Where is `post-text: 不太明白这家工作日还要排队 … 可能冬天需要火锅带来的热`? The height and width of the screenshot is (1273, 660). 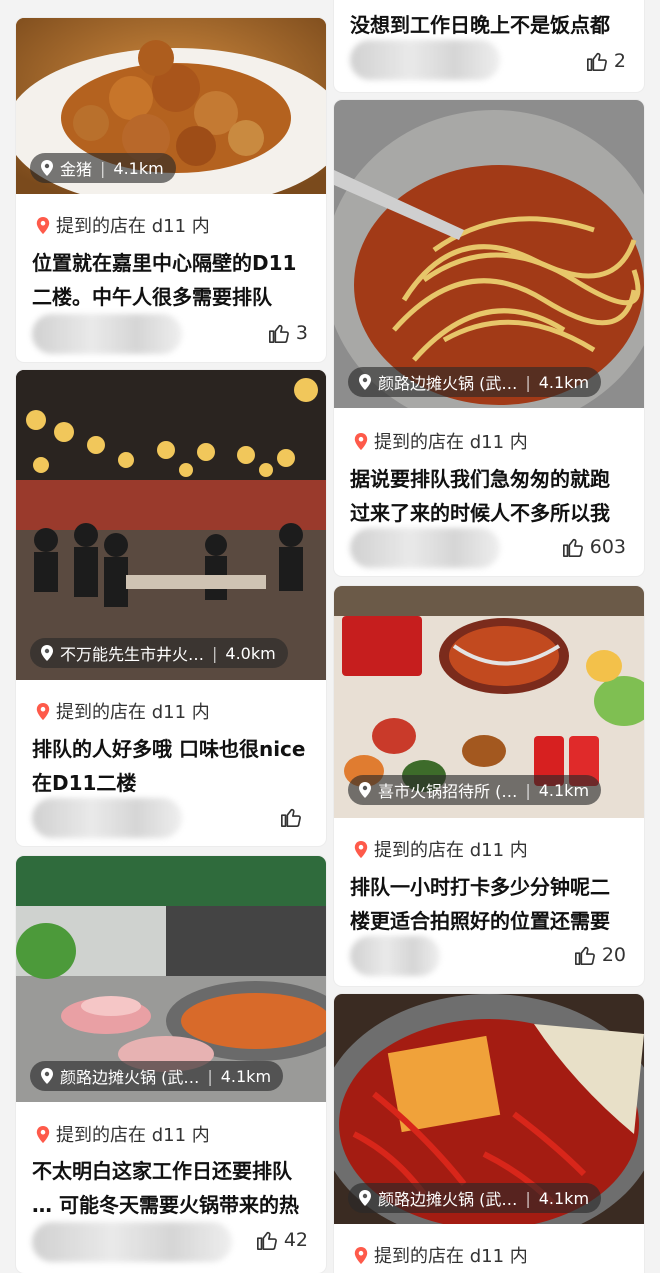
post-text: 不太明白这家工作日还要排队 … 可能冬天需要火锅带来的热 is located at coordinates (171, 1188).